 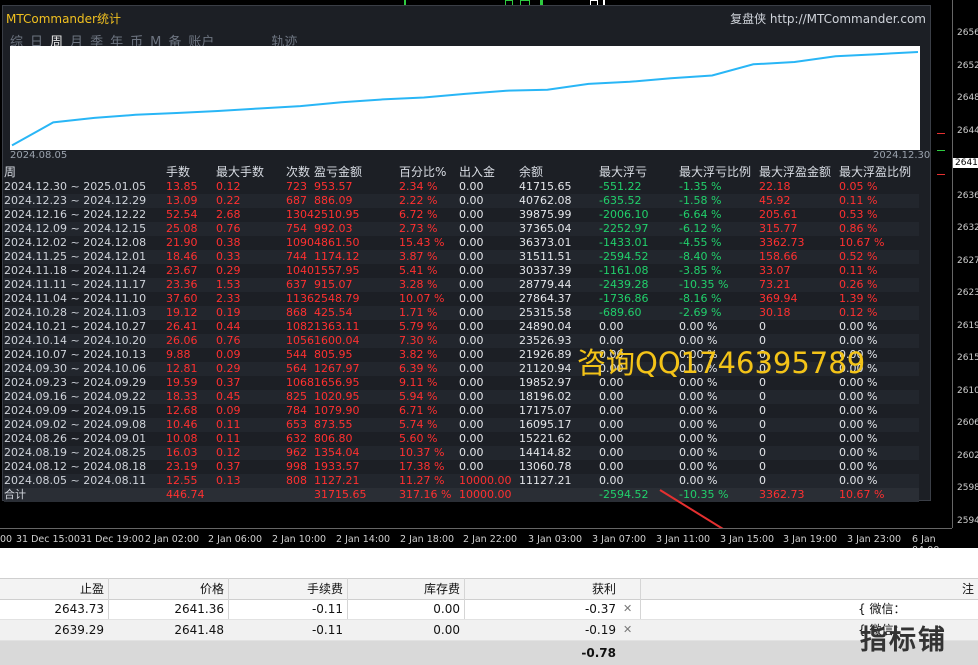 I want to click on total-profit: -0.78, so click(x=598, y=653).